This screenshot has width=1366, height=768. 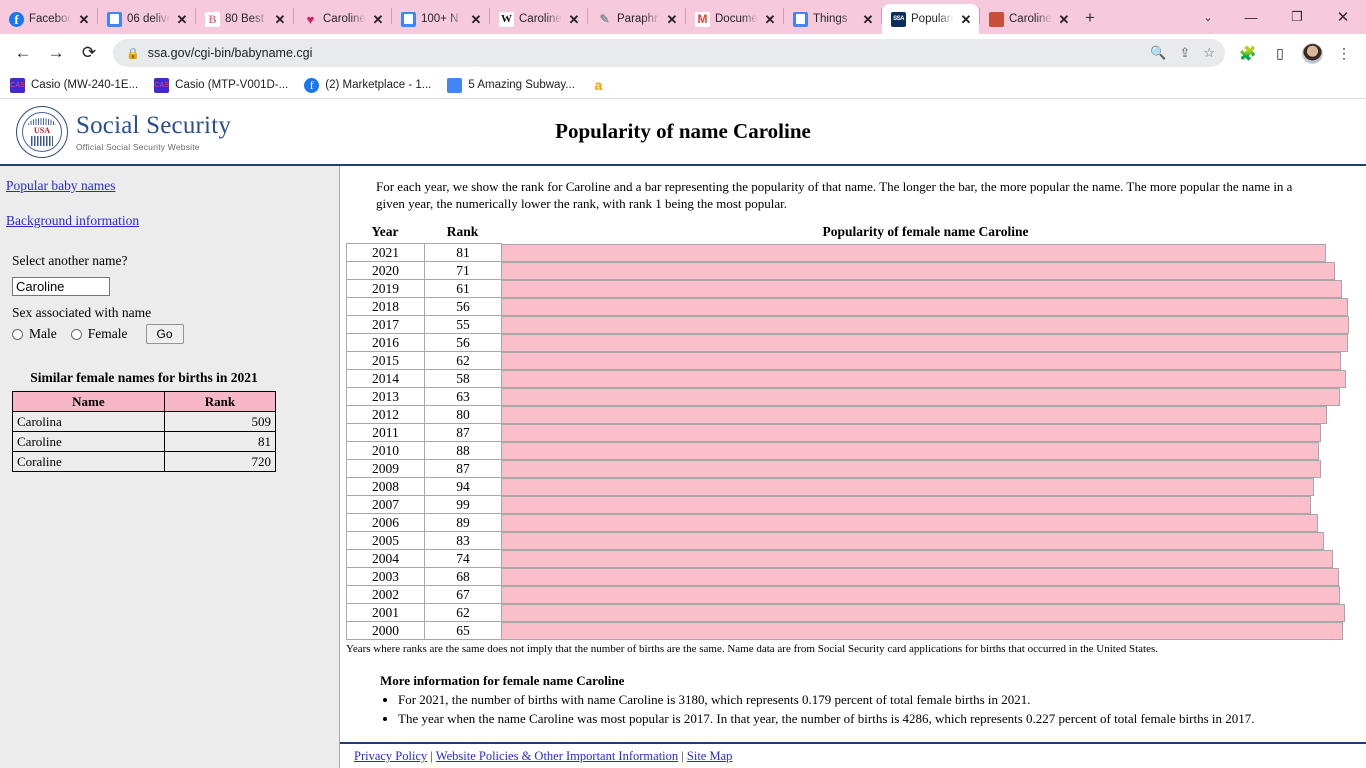 I want to click on maximize-button: ❐, so click(x=1297, y=17).